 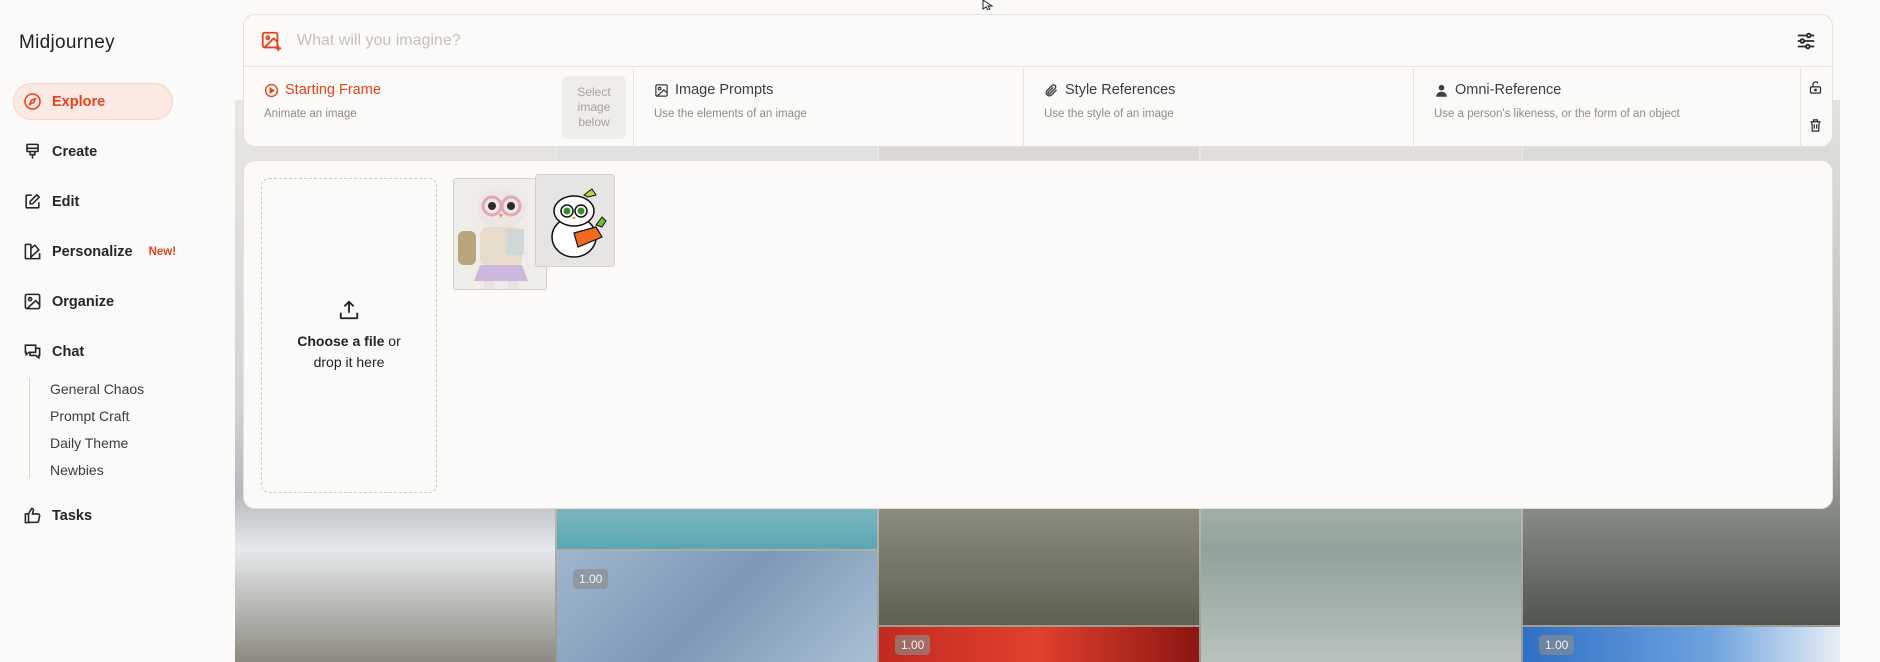 What do you see at coordinates (988, 5) in the screenshot?
I see `mouse-cursor-icon` at bounding box center [988, 5].